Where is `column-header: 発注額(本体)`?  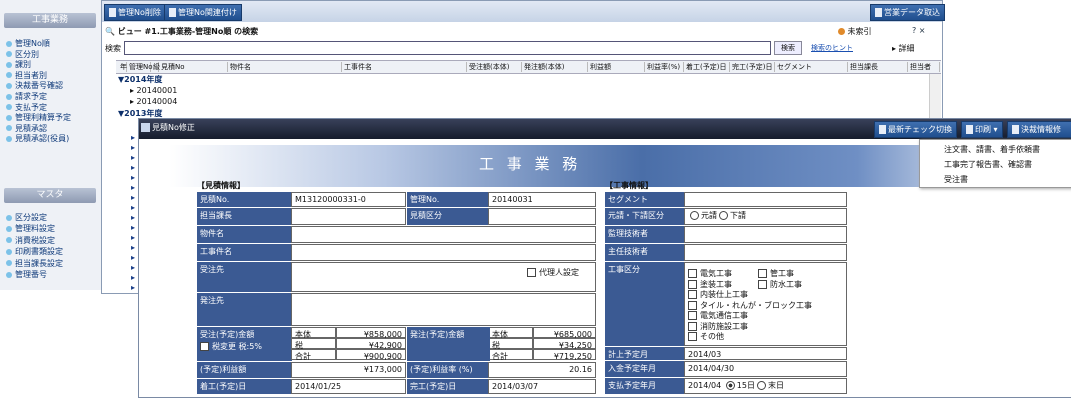 column-header: 発注額(本体) is located at coordinates (555, 67).